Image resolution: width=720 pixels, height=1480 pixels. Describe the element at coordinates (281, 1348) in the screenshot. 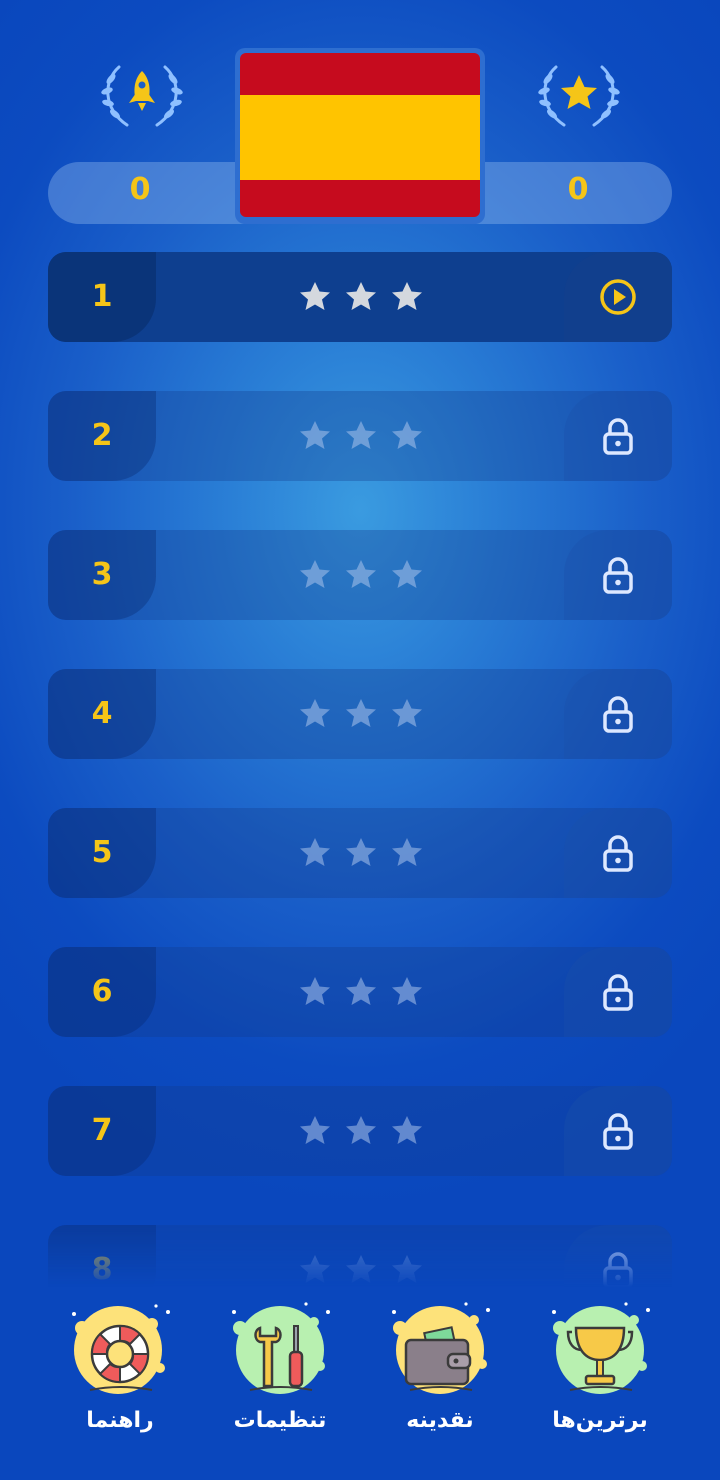

I see `tools-icon` at that location.